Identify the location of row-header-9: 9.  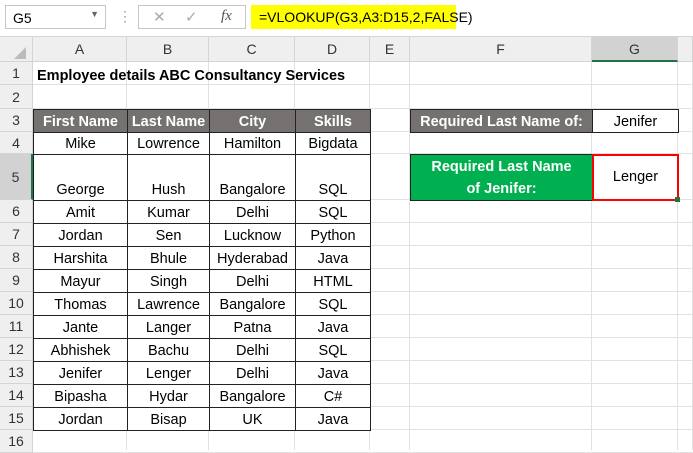
(16, 280).